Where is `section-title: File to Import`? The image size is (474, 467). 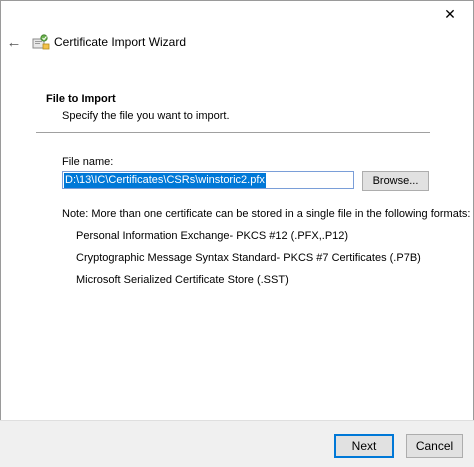 section-title: File to Import is located at coordinates (81, 99).